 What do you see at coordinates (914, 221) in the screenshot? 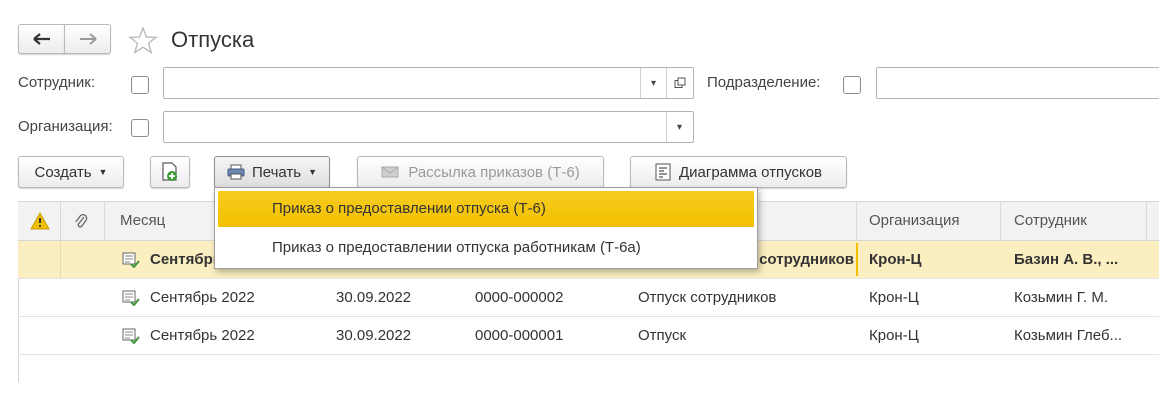
I see `column-header-organization: Организация` at bounding box center [914, 221].